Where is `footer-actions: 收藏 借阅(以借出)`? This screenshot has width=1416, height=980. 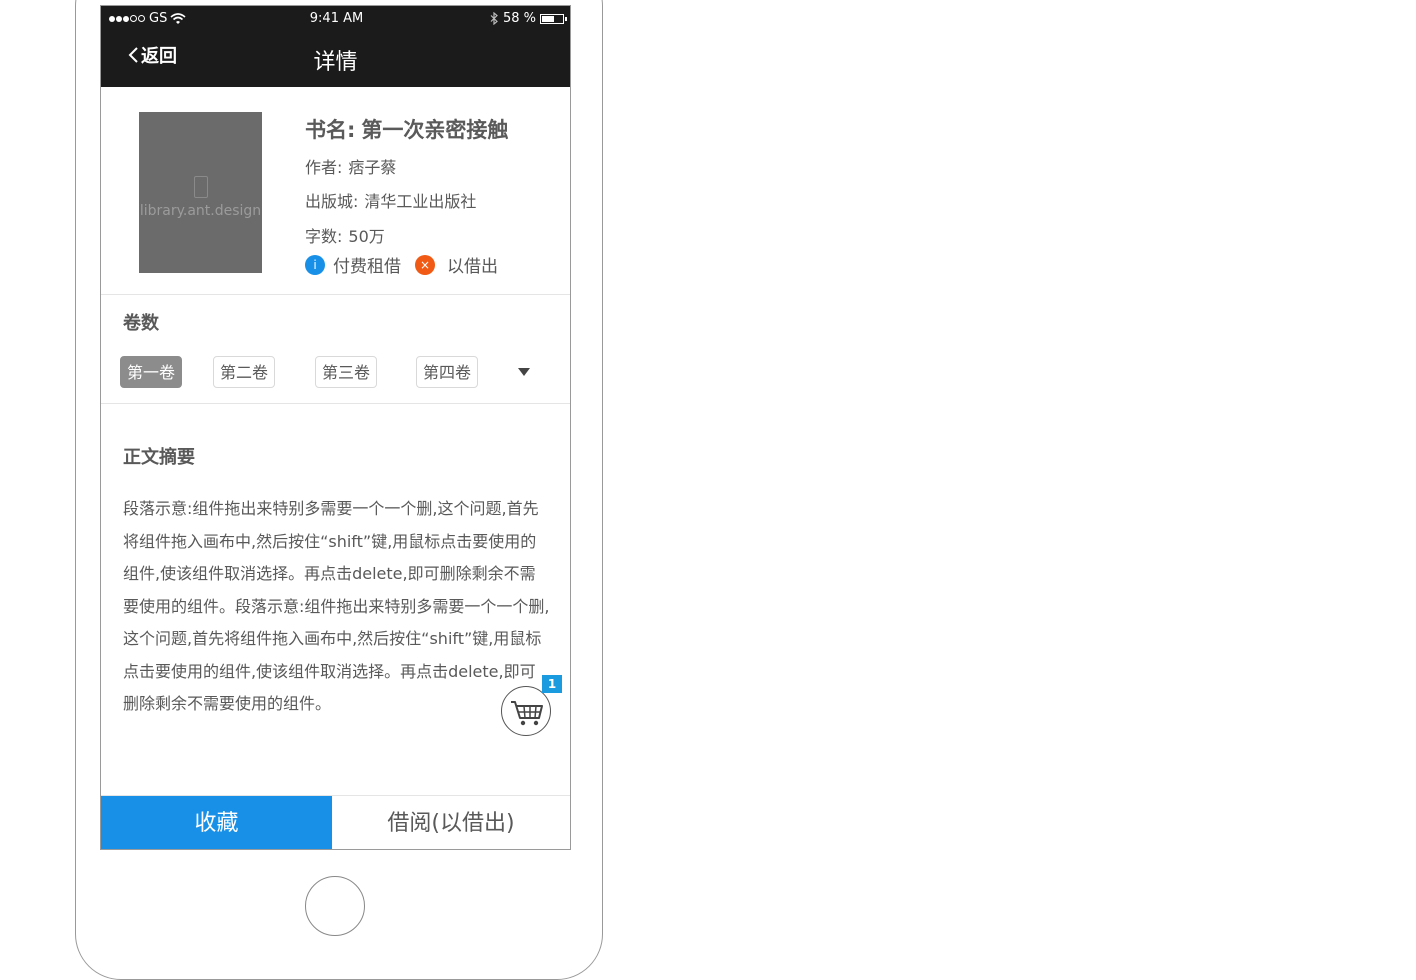 footer-actions: 收藏 借阅(以借出) is located at coordinates (335, 822).